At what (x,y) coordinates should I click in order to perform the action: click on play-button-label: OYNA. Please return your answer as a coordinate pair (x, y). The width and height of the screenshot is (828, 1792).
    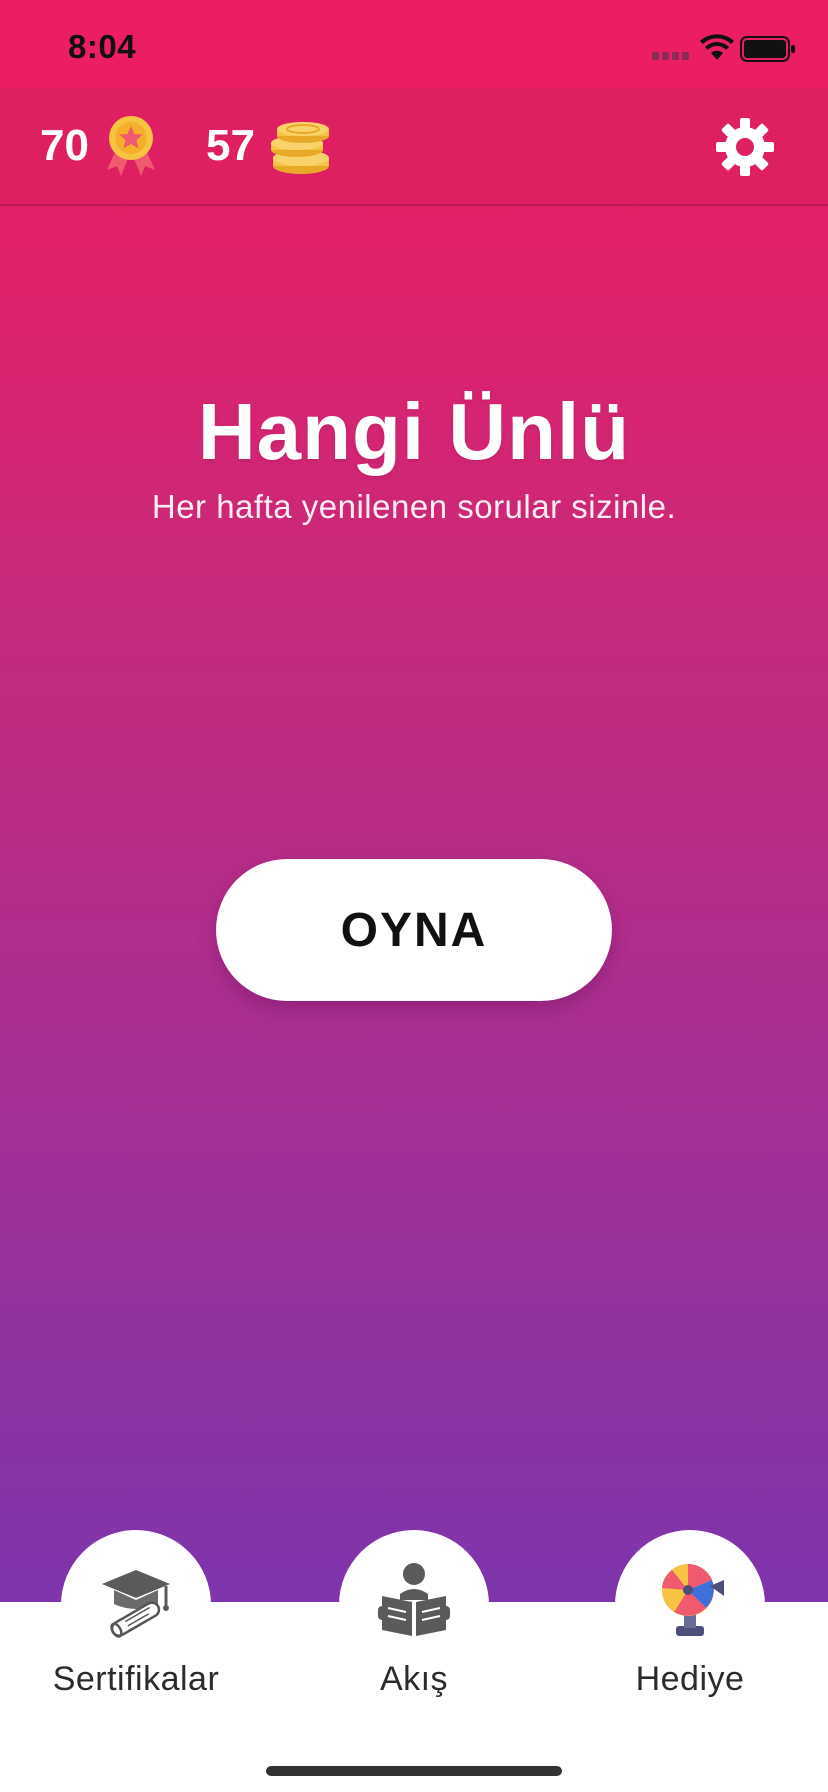
    Looking at the image, I should click on (414, 930).